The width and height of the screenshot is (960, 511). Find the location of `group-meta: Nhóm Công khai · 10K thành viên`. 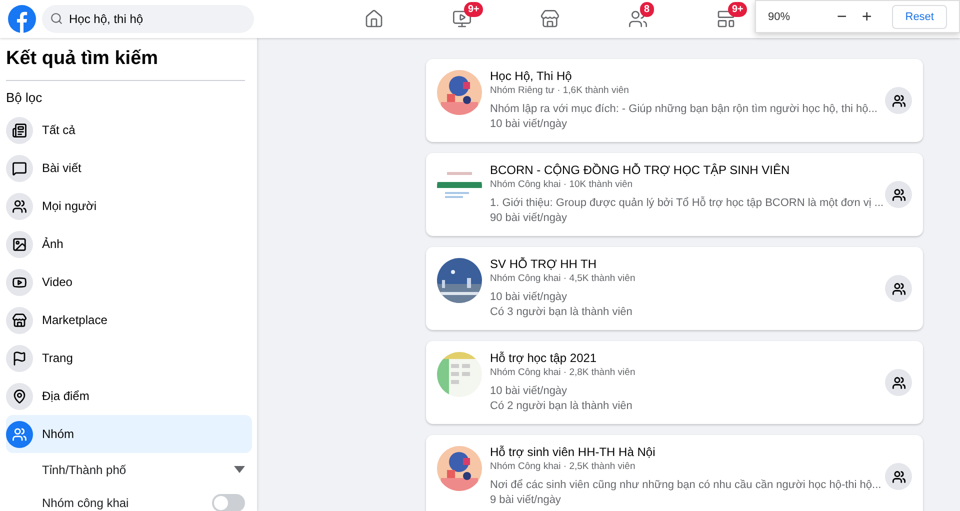

group-meta: Nhóm Công khai · 10K thành viên is located at coordinates (562, 184).